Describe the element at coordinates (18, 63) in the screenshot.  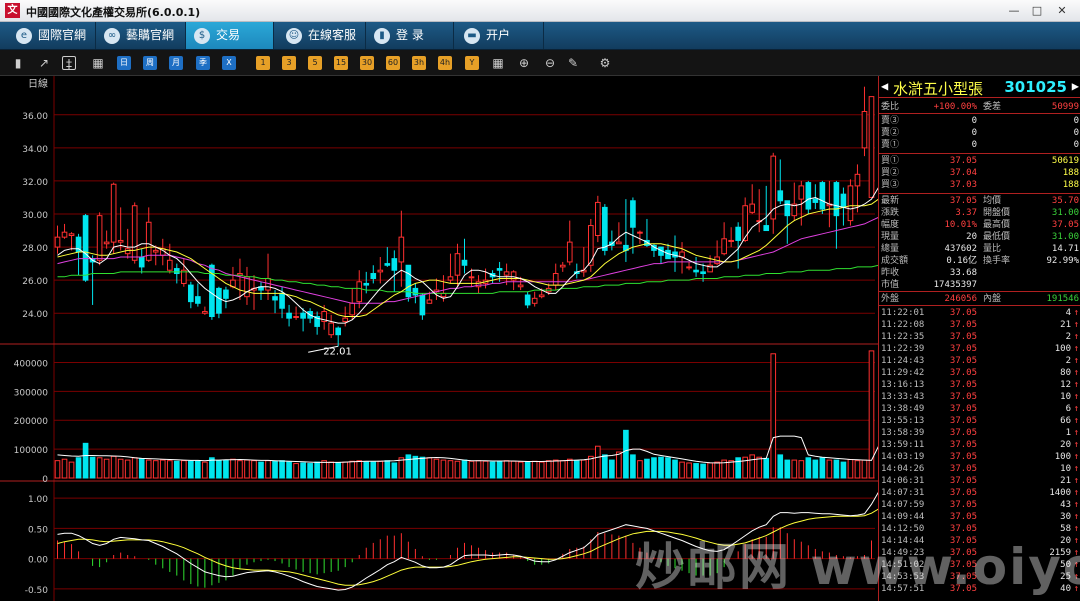
I see `bar-chart-icon: ▮` at that location.